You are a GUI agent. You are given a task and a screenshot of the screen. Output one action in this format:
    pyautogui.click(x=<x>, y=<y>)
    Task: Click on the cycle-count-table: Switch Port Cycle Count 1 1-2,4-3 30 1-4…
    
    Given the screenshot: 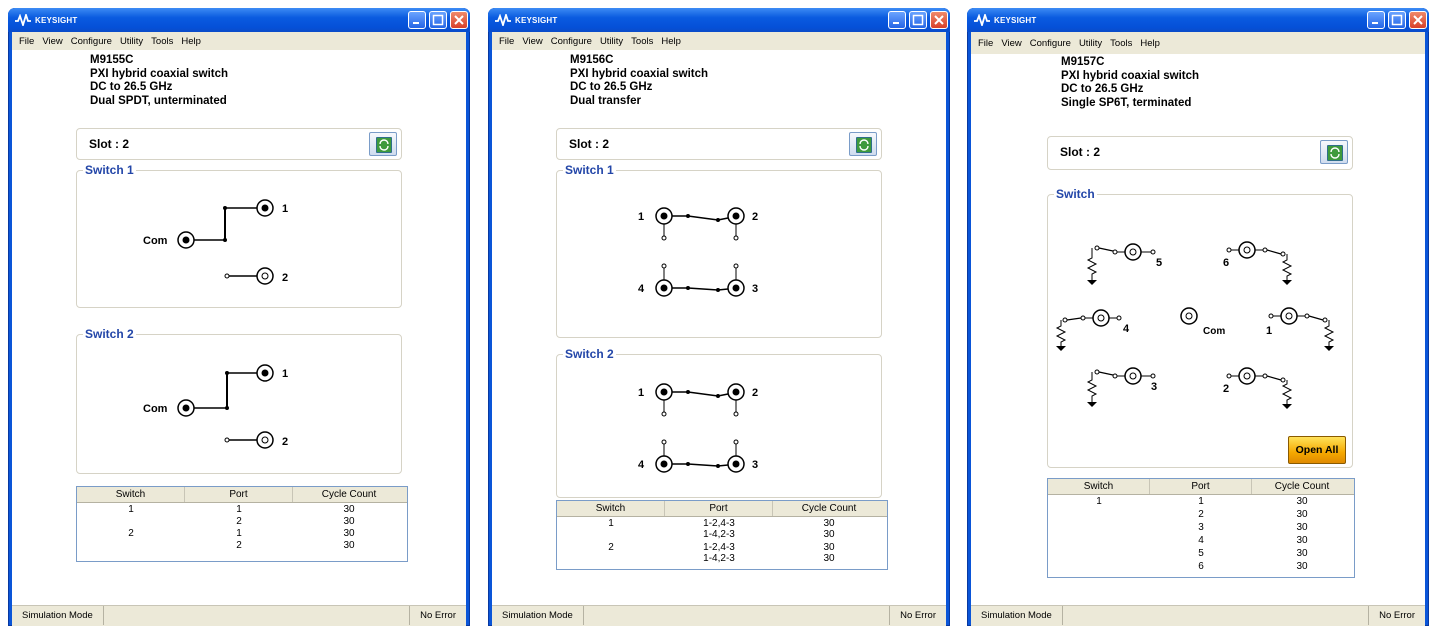 What is the action you would take?
    pyautogui.click(x=722, y=535)
    